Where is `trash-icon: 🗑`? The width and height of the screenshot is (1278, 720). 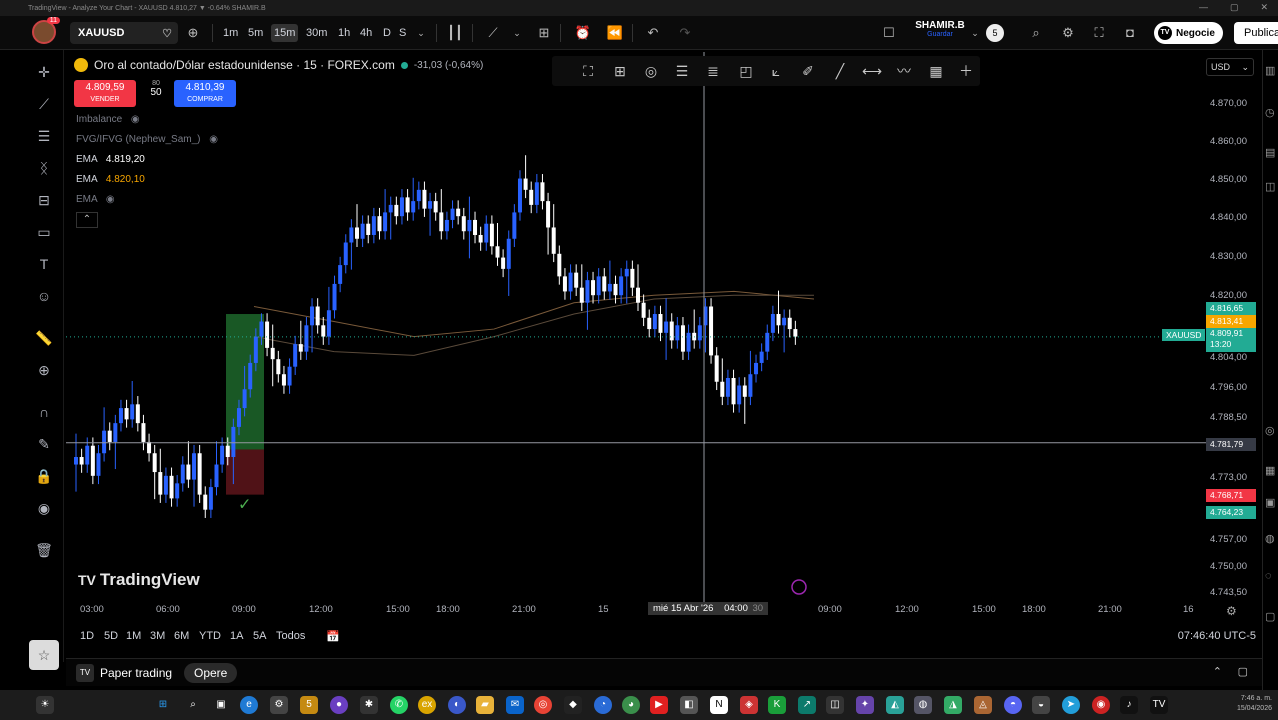 trash-icon: 🗑 is located at coordinates (44, 550).